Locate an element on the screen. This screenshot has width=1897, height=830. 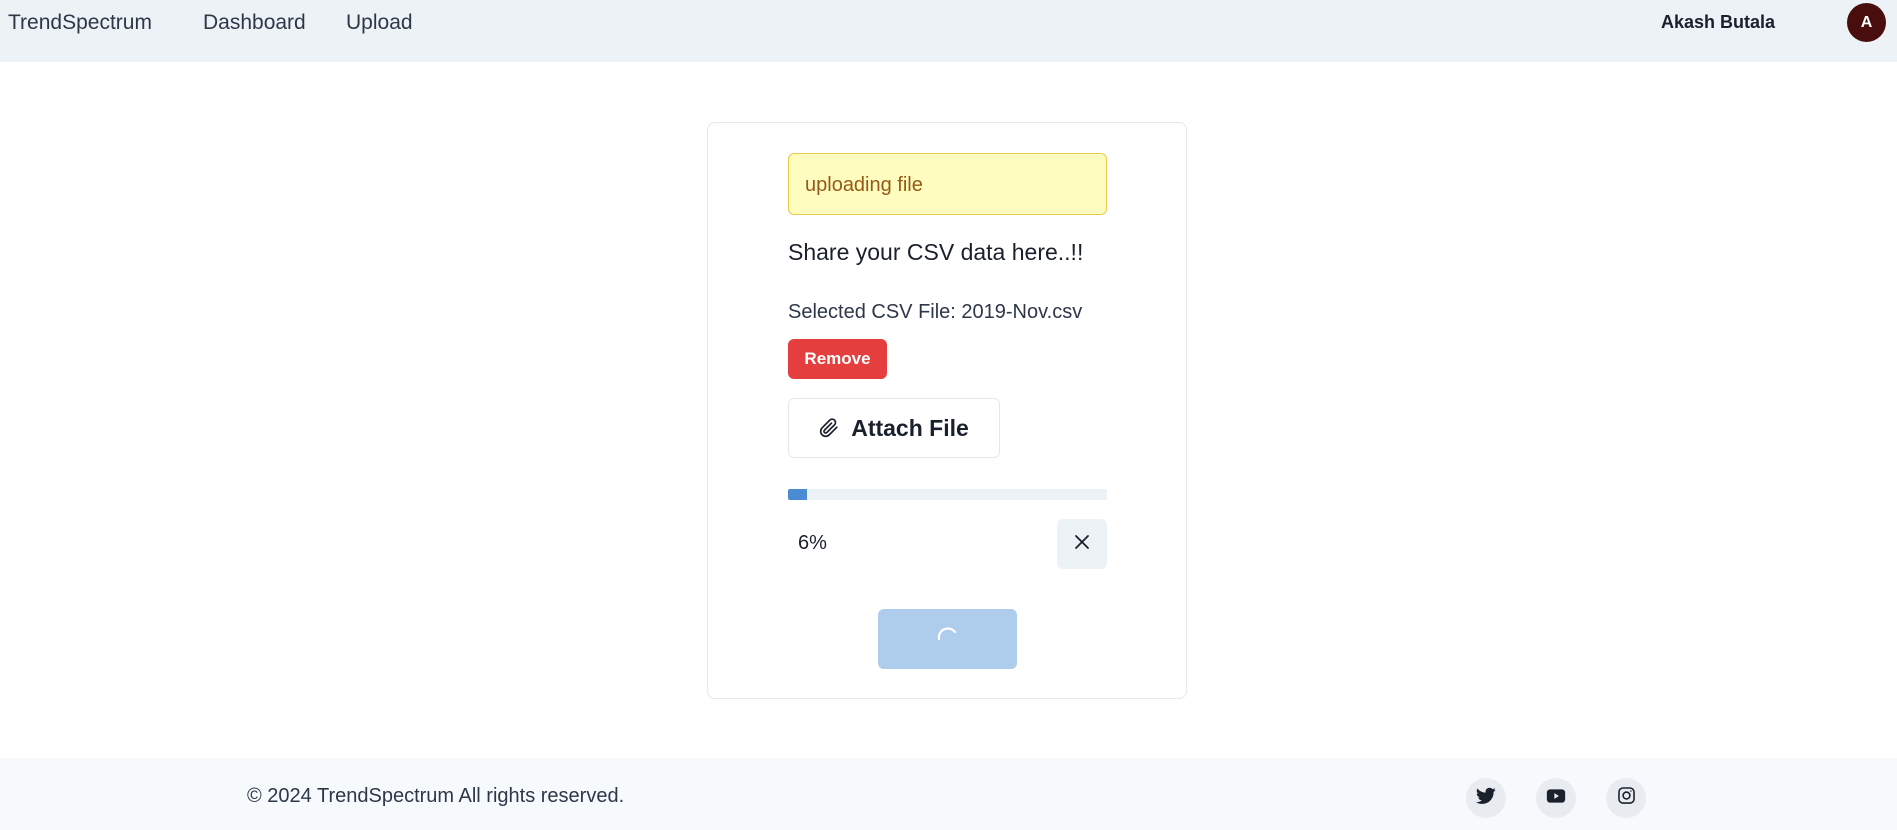
nav-link-upload: Upload is located at coordinates (379, 23).